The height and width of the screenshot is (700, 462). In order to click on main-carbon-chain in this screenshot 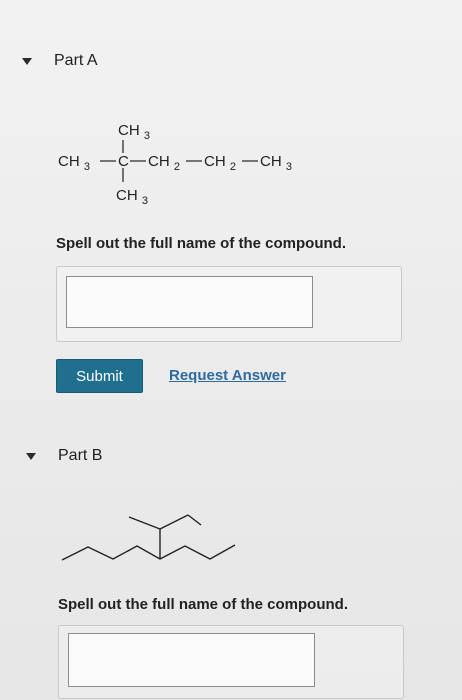, I will do `click(148, 552)`.